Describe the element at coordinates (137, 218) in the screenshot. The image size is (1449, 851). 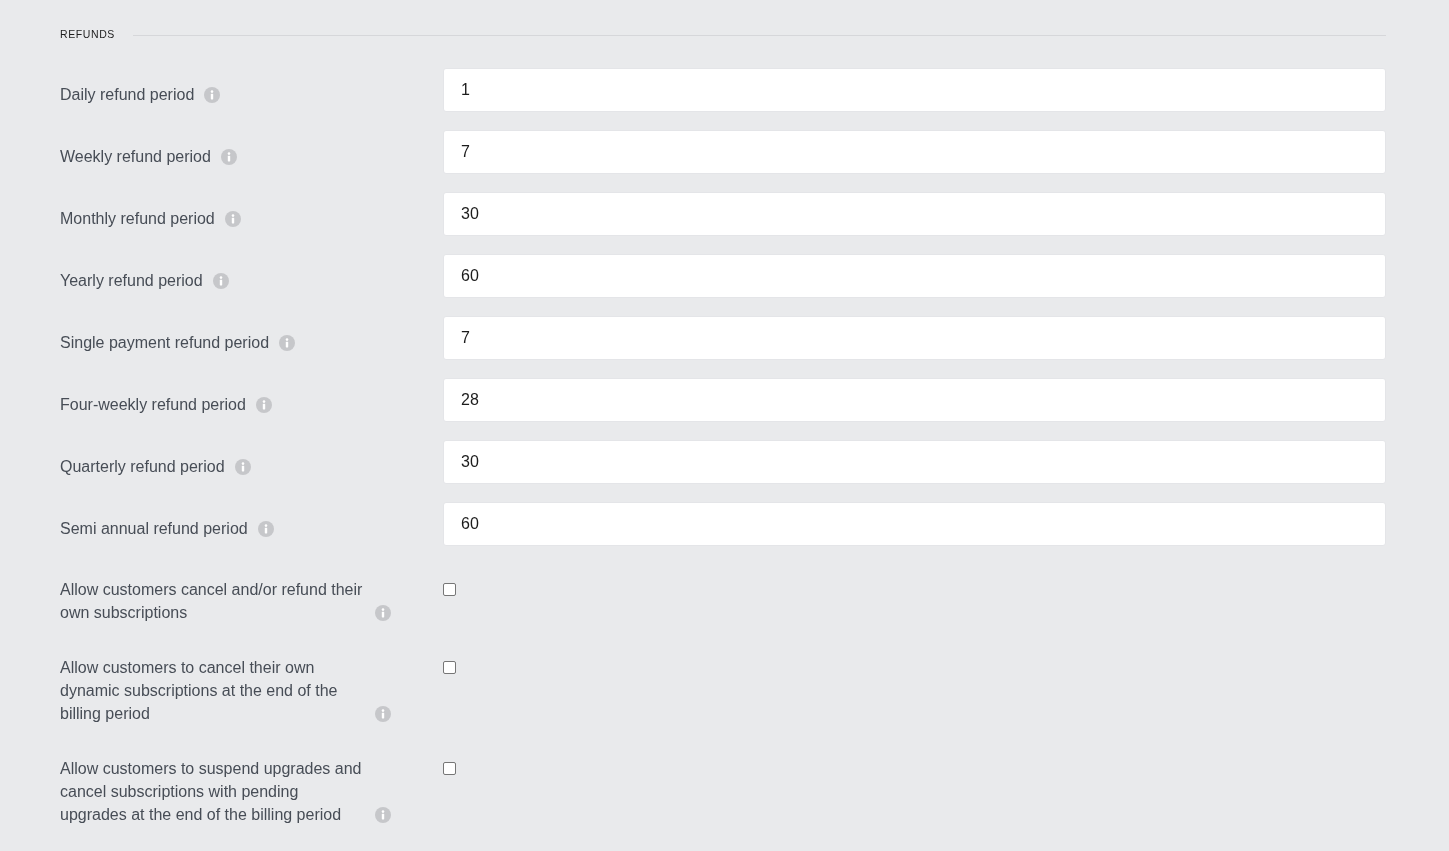
I see `field-label: Monthly refund period` at that location.